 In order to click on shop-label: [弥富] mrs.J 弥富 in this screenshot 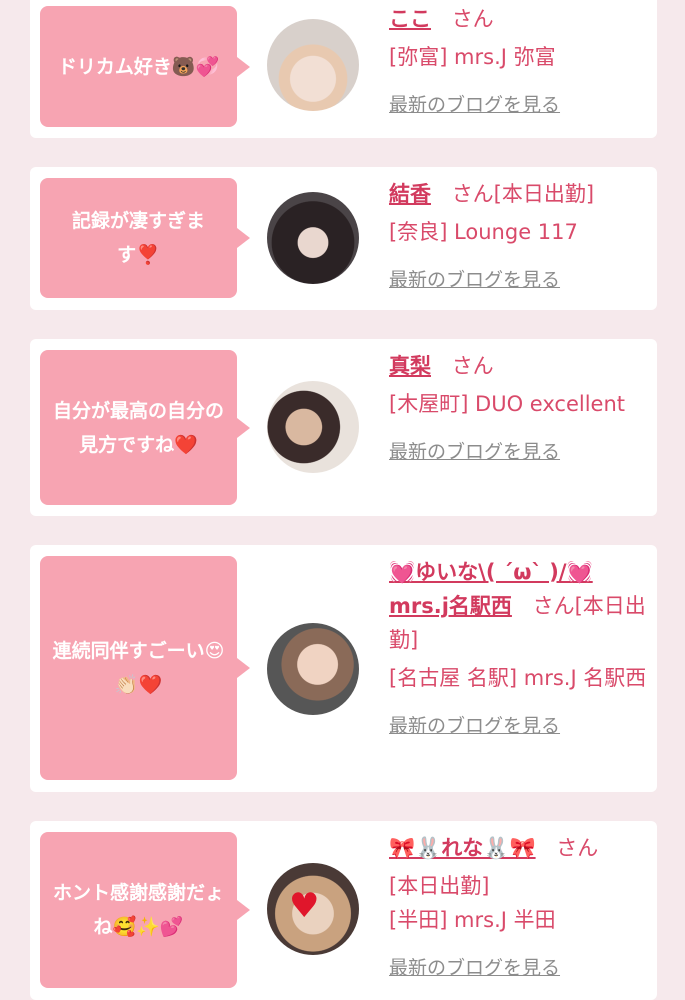, I will do `click(472, 57)`.